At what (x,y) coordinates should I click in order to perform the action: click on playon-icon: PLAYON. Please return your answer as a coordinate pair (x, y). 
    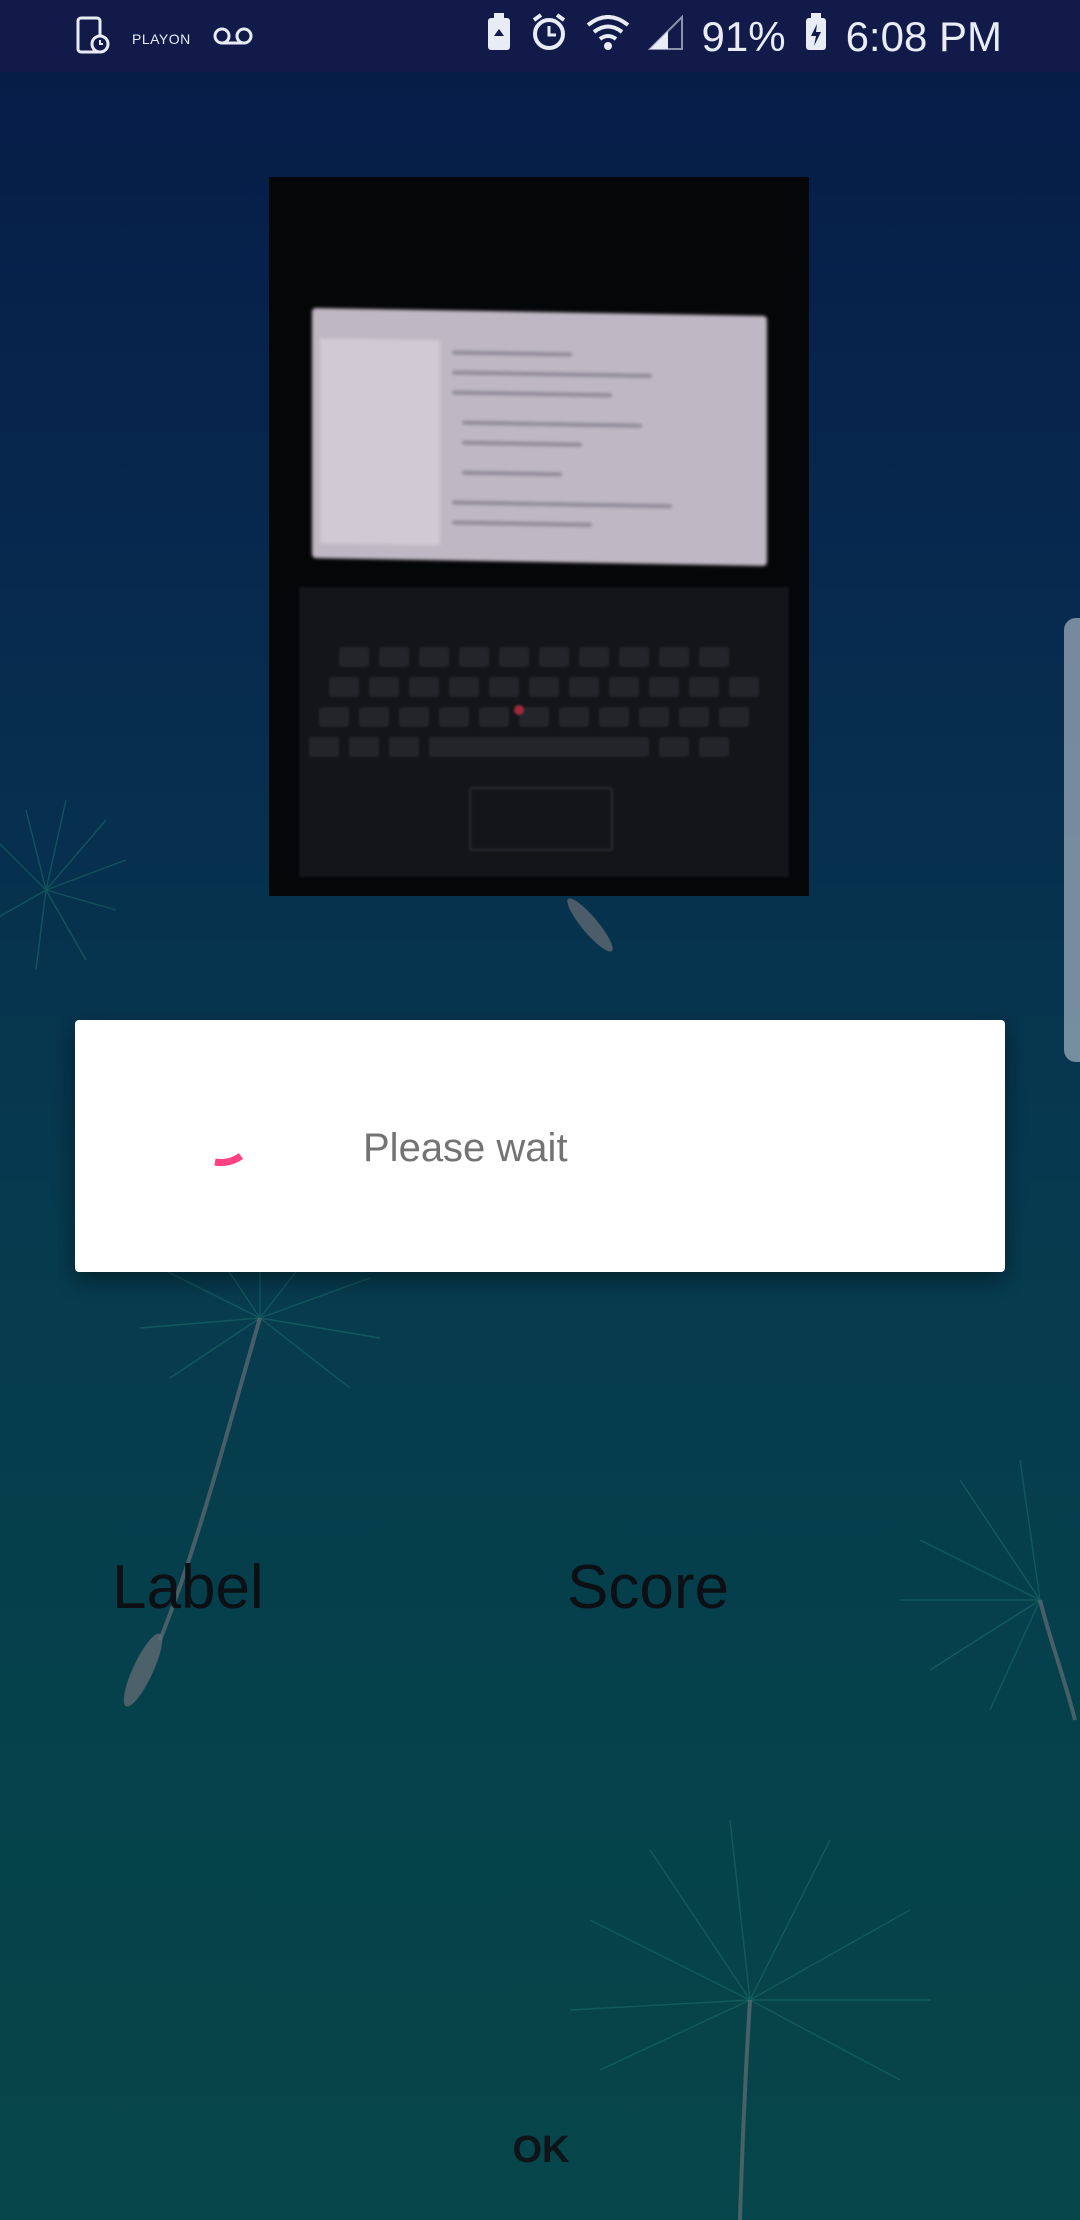
    Looking at the image, I should click on (161, 38).